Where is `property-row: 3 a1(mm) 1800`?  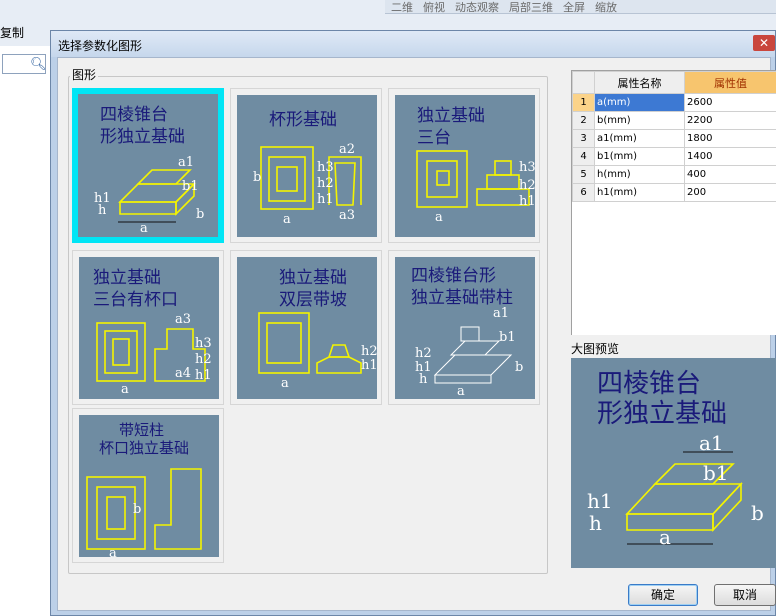 property-row: 3 a1(mm) 1800 is located at coordinates (674, 138).